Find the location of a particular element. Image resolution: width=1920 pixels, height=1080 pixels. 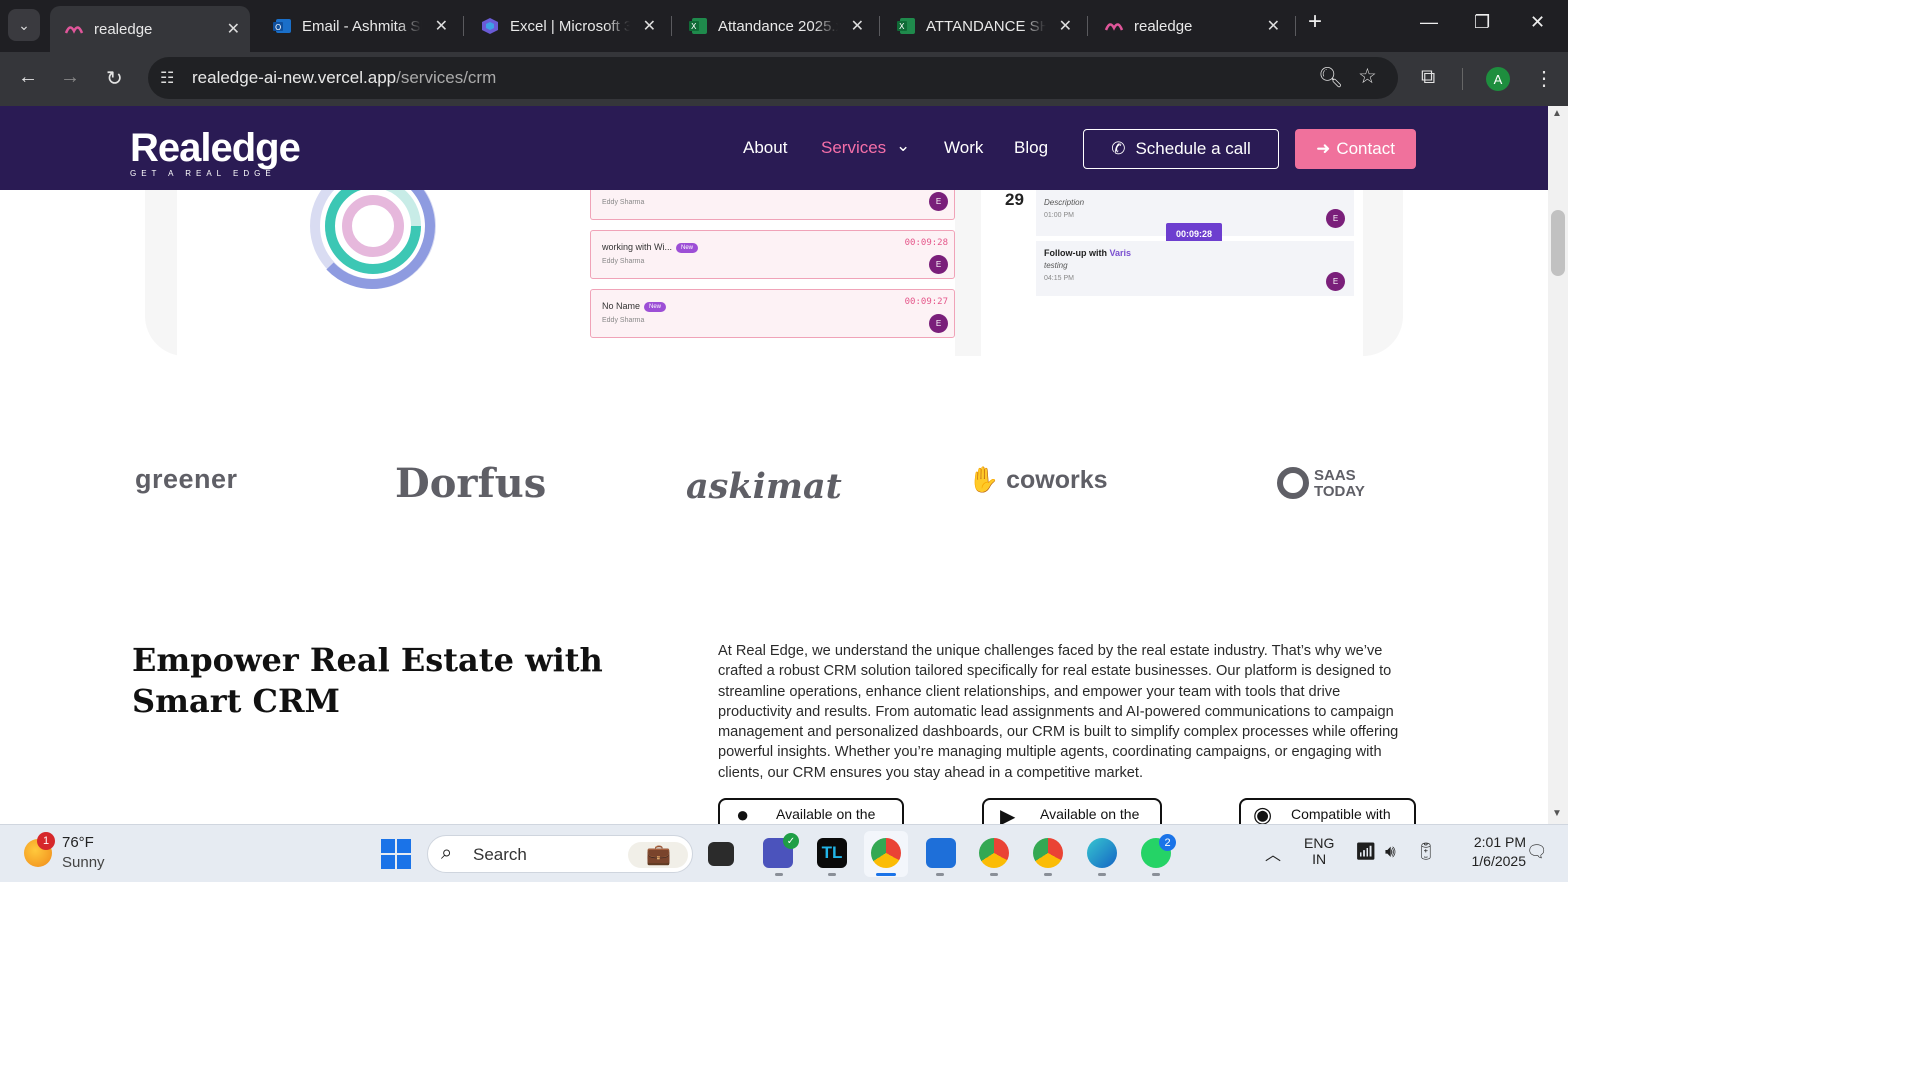

page-scrollbar: ▲ ▼ is located at coordinates (1558, 465).